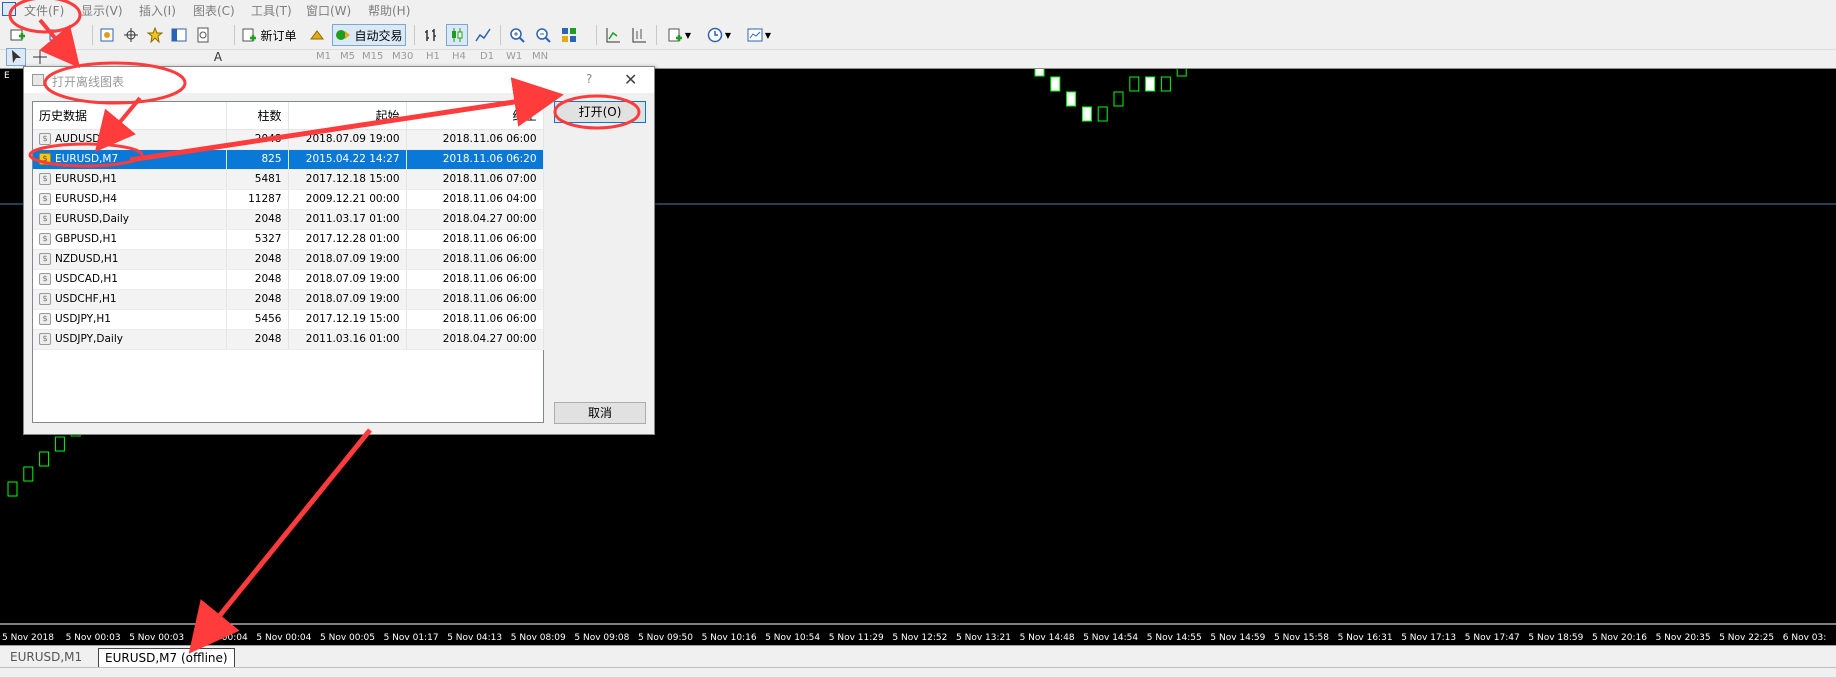 The height and width of the screenshot is (677, 1836). Describe the element at coordinates (729, 638) in the screenshot. I see `time-axis-label: 5 Nov 10:16` at that location.